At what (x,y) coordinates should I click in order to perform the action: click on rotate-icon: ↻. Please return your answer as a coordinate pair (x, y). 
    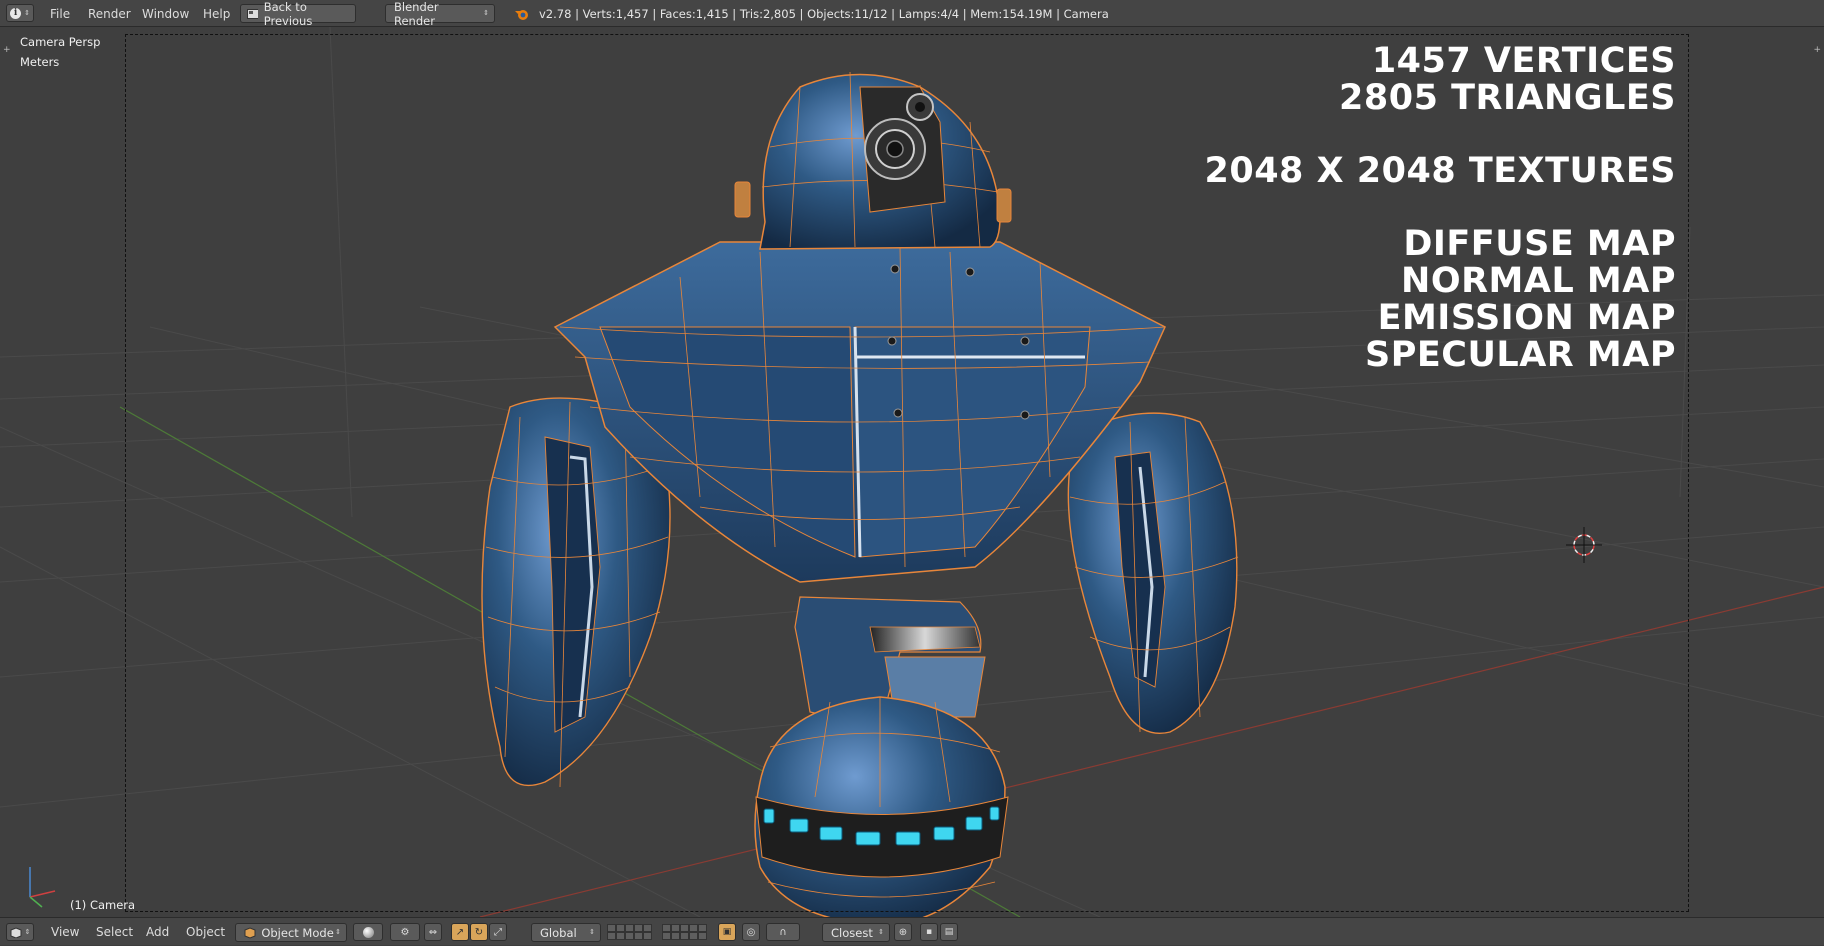
    Looking at the image, I should click on (479, 932).